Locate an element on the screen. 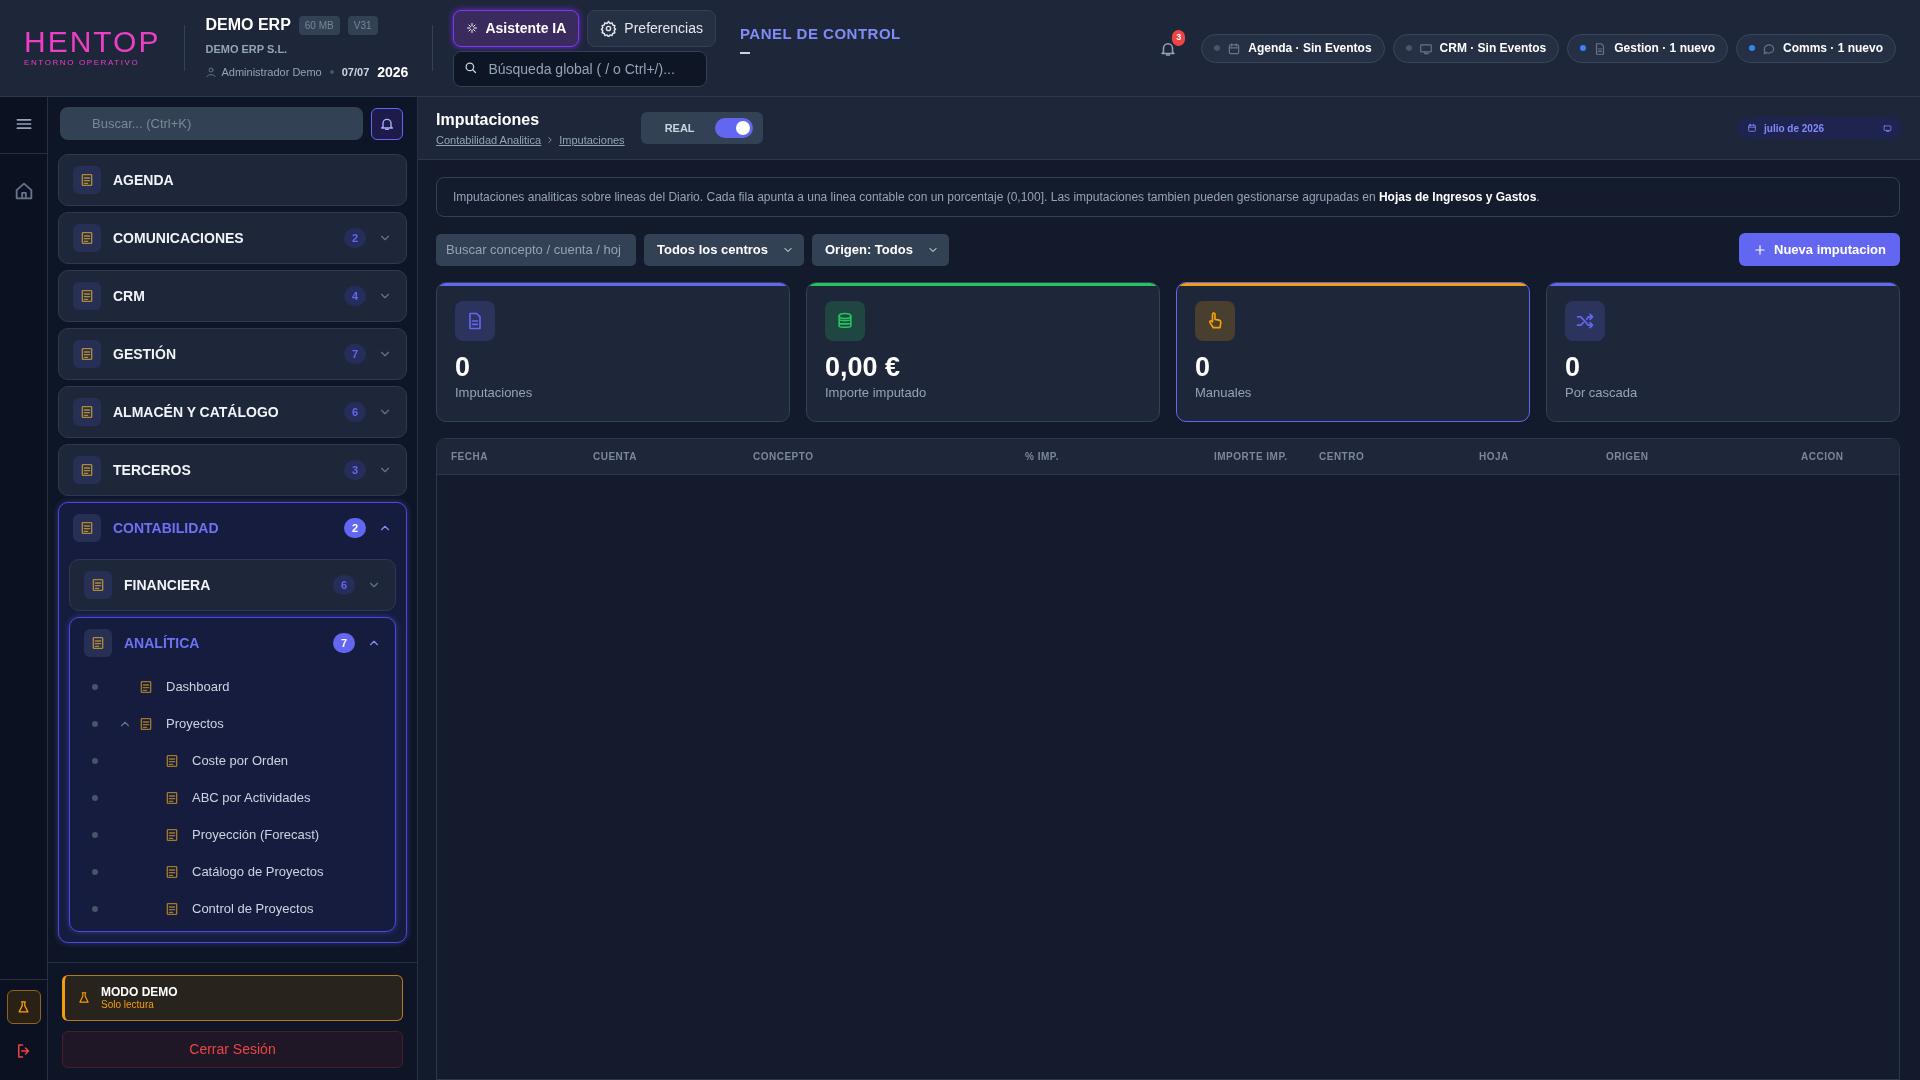 The height and width of the screenshot is (1080, 1920). coins-icon is located at coordinates (845, 321).